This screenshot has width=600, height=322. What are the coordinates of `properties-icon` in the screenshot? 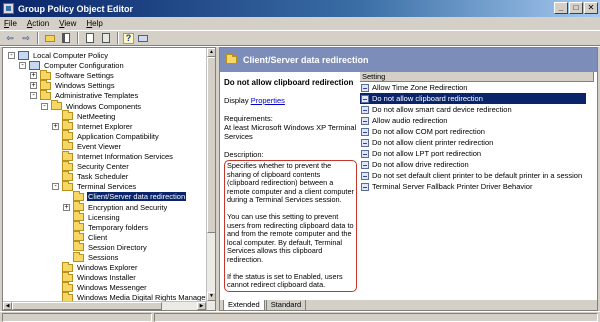 It's located at (90, 38).